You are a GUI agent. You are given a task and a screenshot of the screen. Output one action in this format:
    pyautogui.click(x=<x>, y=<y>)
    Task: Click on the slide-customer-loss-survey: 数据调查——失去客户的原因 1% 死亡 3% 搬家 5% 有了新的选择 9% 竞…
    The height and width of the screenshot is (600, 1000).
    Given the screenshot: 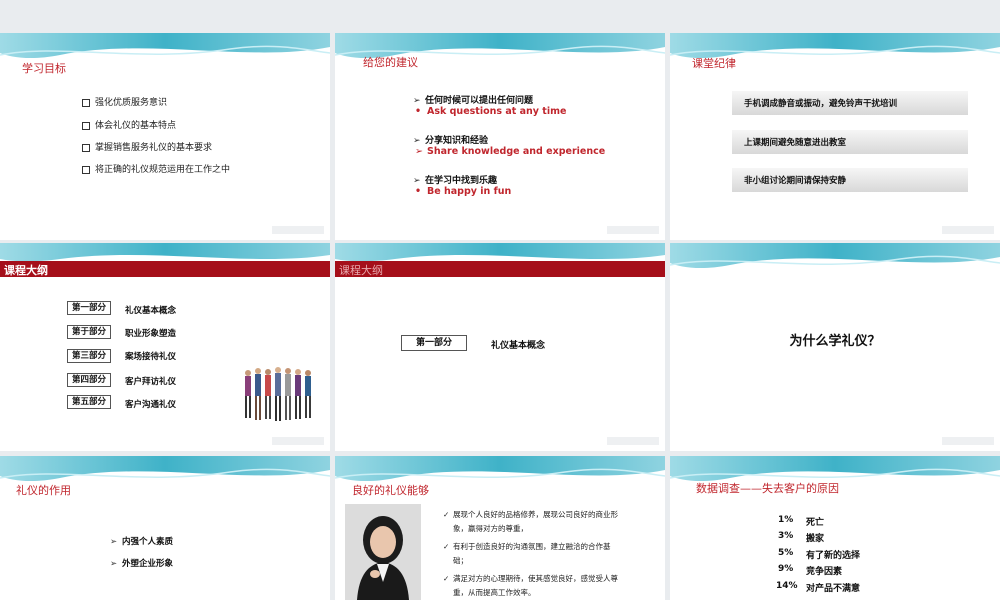 What is the action you would take?
    pyautogui.click(x=835, y=528)
    